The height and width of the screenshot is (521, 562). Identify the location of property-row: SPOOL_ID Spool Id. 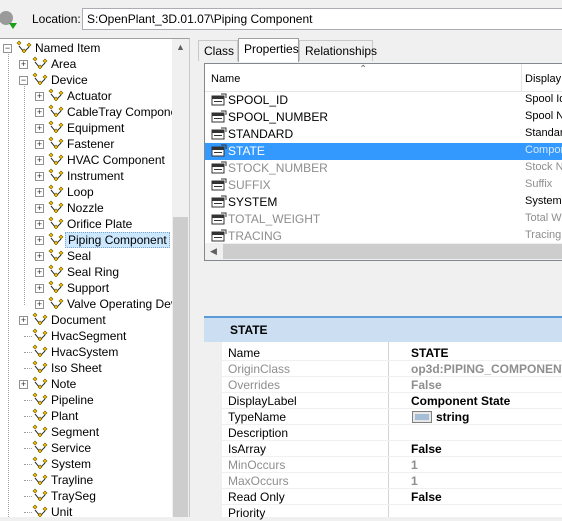
(383, 100).